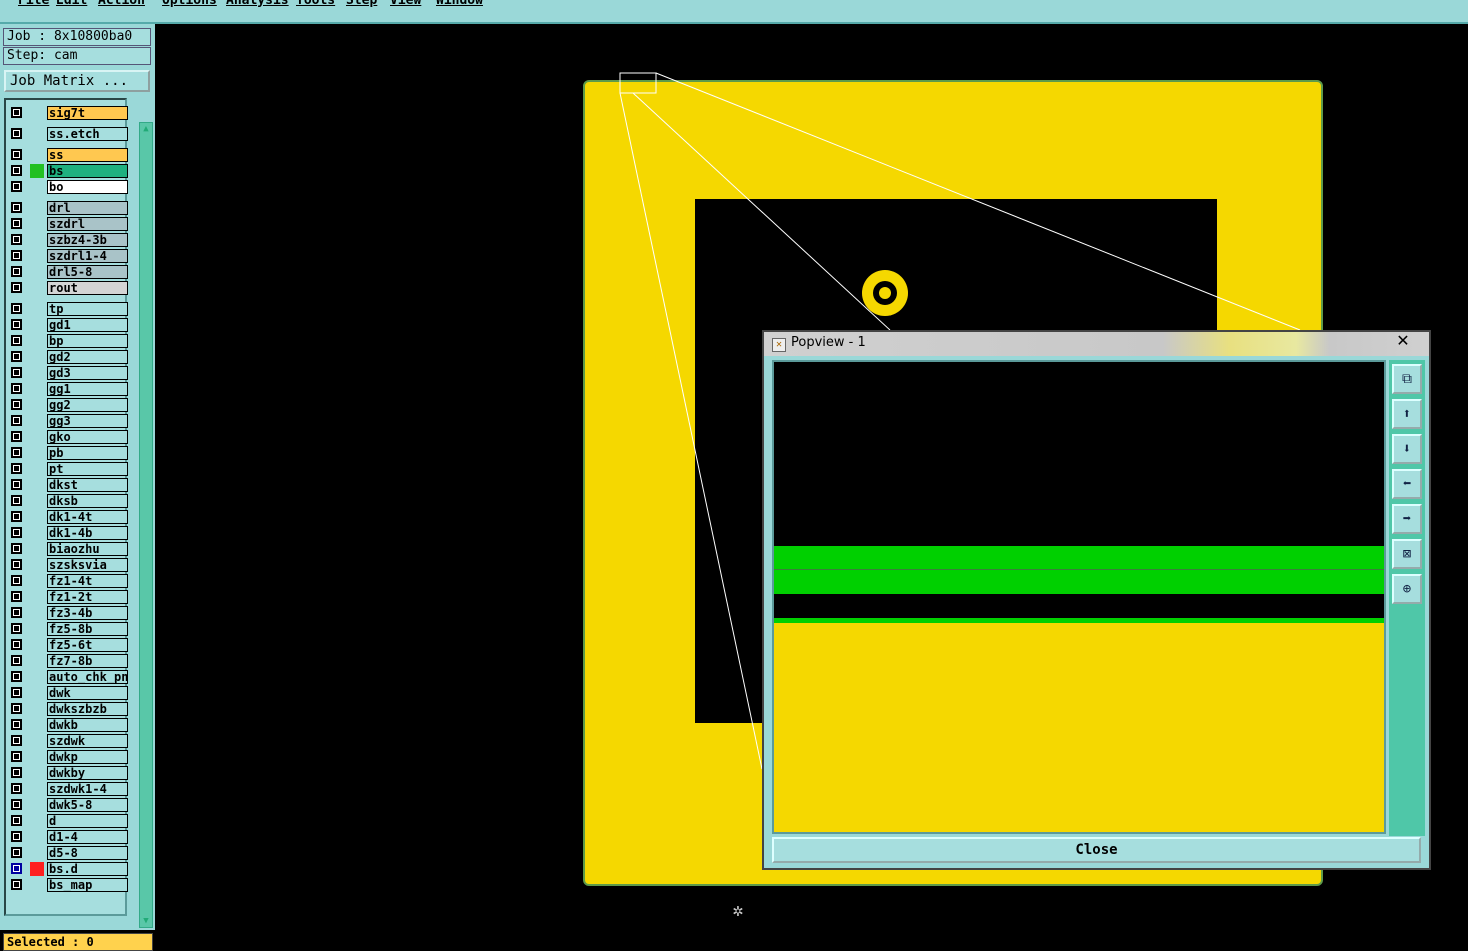 This screenshot has width=1468, height=951. What do you see at coordinates (87, 485) in the screenshot?
I see `layer-name: dkst` at bounding box center [87, 485].